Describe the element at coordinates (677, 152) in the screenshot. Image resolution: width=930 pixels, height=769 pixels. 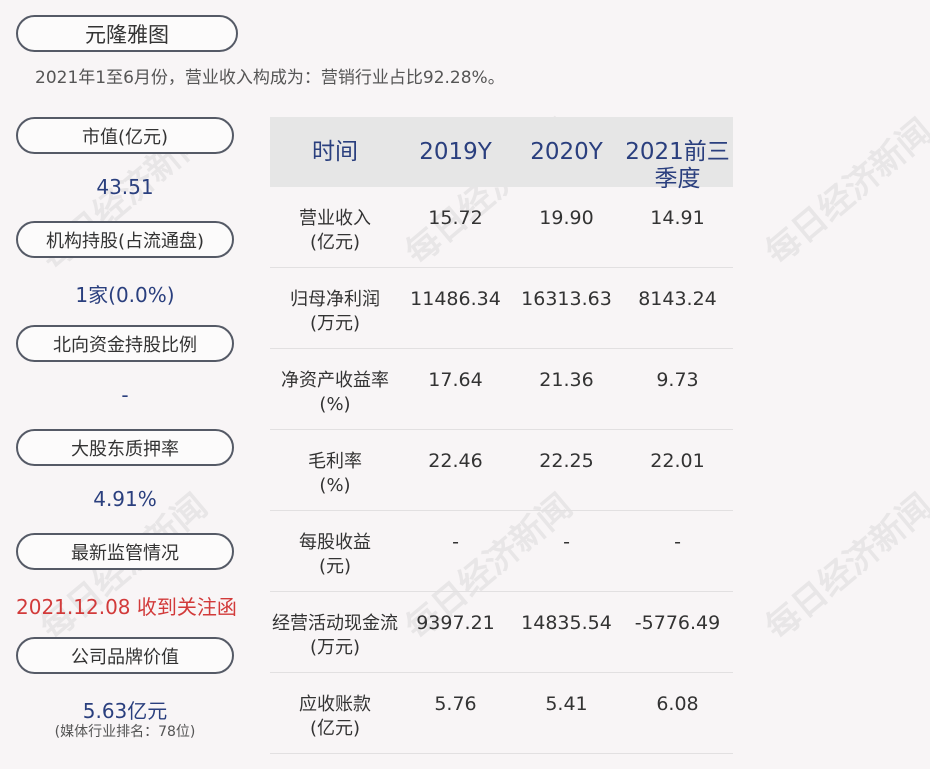
I see `header-2021q3-line1: 2021前三` at that location.